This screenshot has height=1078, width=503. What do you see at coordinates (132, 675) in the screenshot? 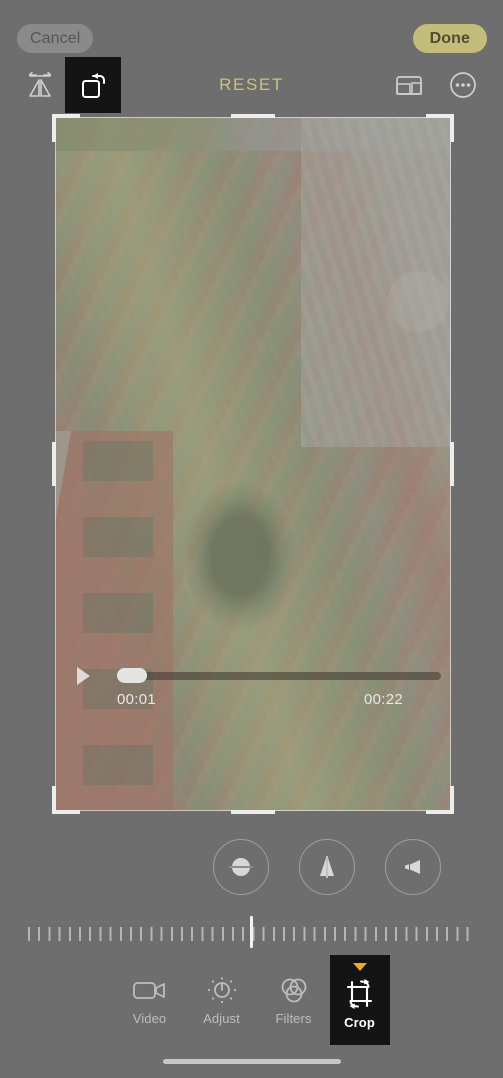
I see `scrubber-handle` at bounding box center [132, 675].